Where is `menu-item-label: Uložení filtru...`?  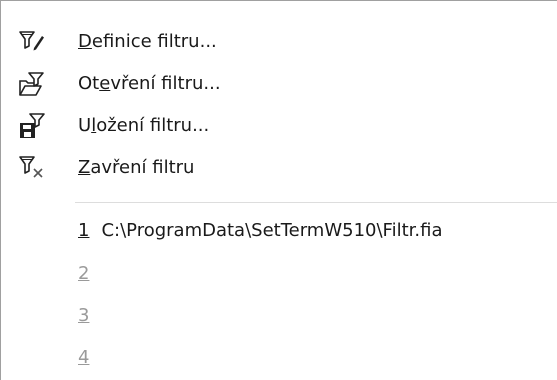 menu-item-label: Uložení filtru... is located at coordinates (144, 125).